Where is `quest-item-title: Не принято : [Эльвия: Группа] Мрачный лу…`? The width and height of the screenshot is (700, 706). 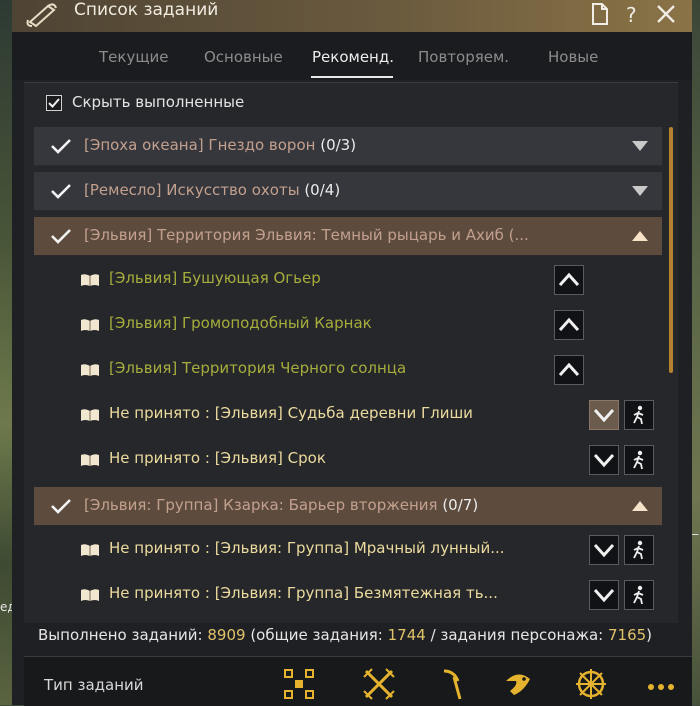
quest-item-title: Не принято : [Эльвия: Группа] Мрачный лу… is located at coordinates (307, 548).